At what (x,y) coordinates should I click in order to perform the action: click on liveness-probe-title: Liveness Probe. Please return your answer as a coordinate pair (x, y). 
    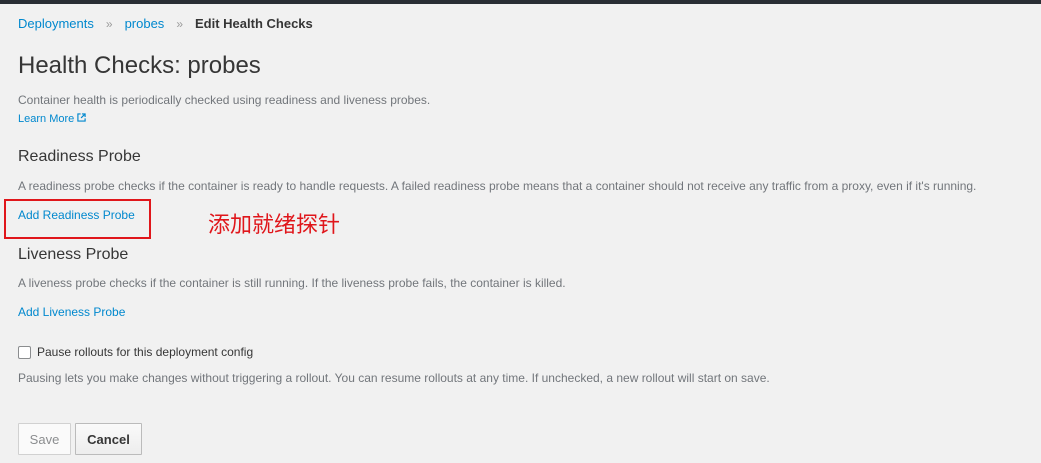
    Looking at the image, I should click on (73, 254).